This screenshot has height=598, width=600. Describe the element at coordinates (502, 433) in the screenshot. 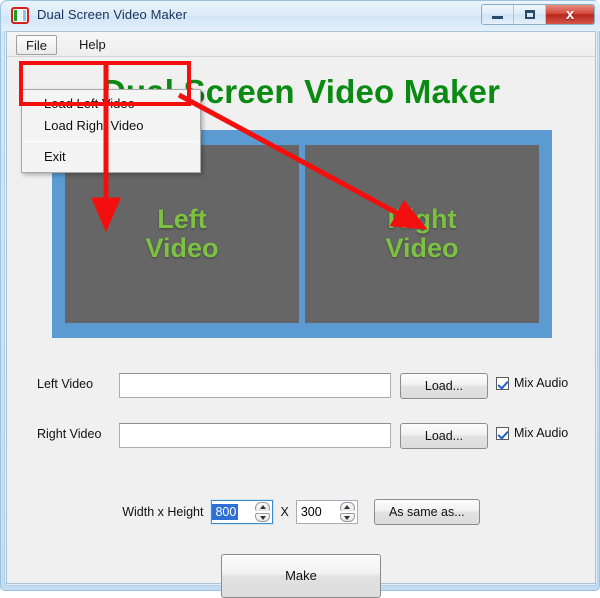

I see `right-mix-audio-checkbox` at that location.